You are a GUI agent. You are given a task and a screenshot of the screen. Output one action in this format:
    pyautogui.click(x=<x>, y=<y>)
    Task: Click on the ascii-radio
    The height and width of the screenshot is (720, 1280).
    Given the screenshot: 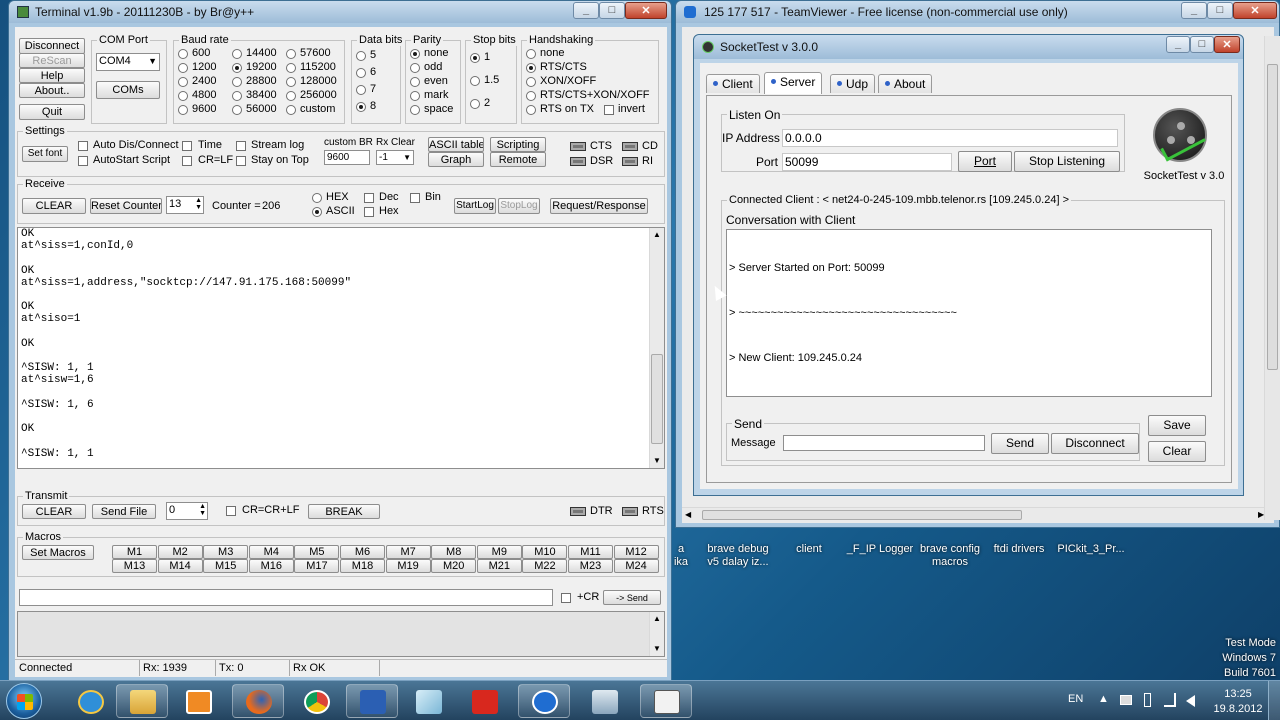 What is the action you would take?
    pyautogui.click(x=317, y=212)
    